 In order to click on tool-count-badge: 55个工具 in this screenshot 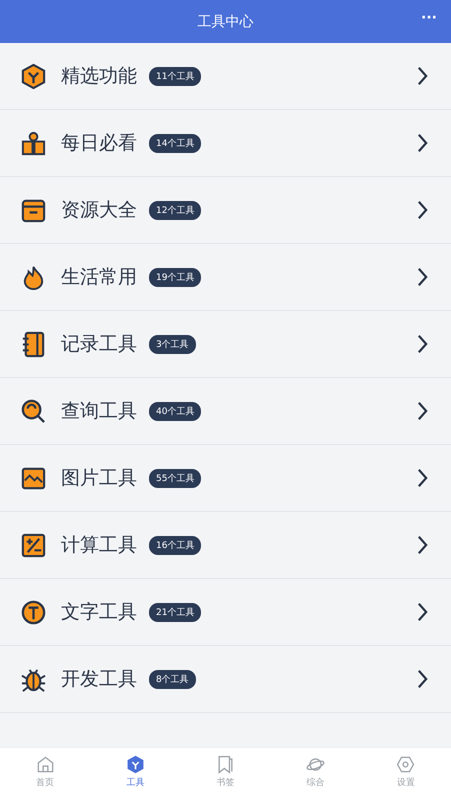, I will do `click(175, 478)`.